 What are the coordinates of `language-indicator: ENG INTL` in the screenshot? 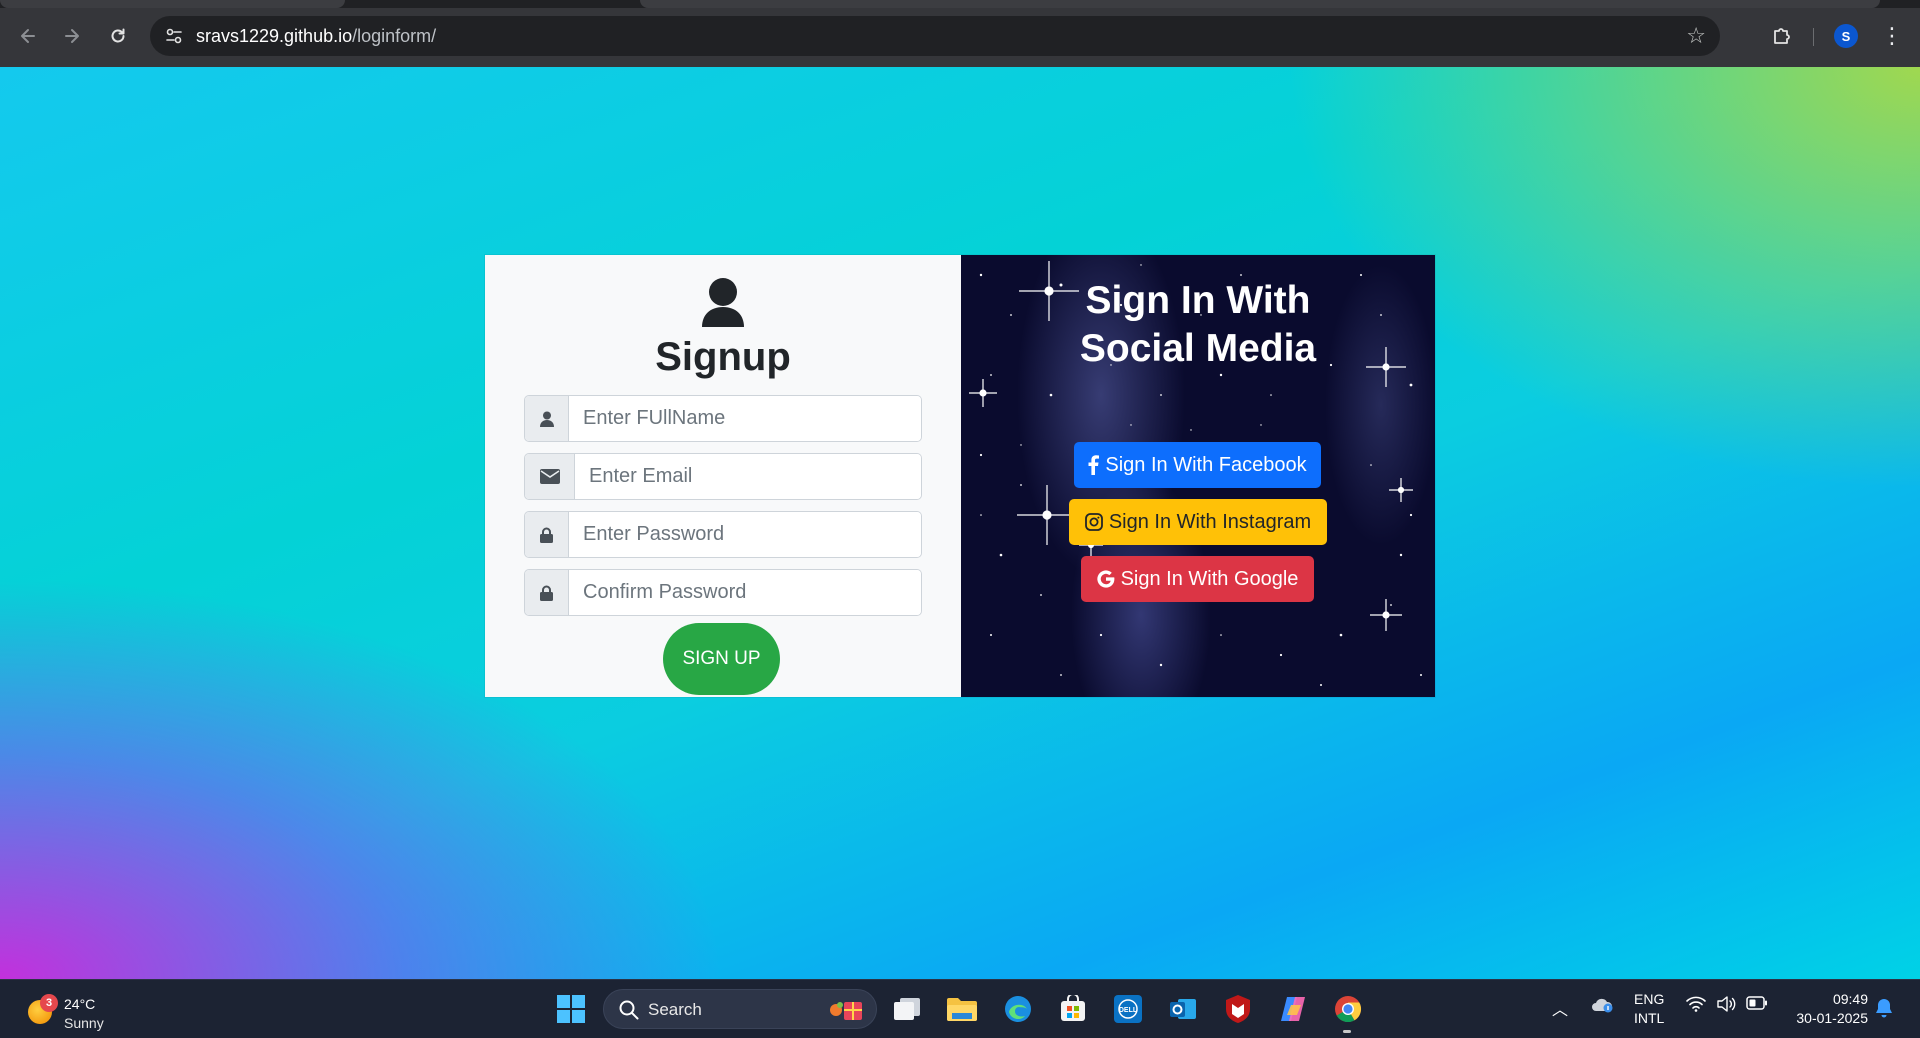 It's located at (1649, 1009).